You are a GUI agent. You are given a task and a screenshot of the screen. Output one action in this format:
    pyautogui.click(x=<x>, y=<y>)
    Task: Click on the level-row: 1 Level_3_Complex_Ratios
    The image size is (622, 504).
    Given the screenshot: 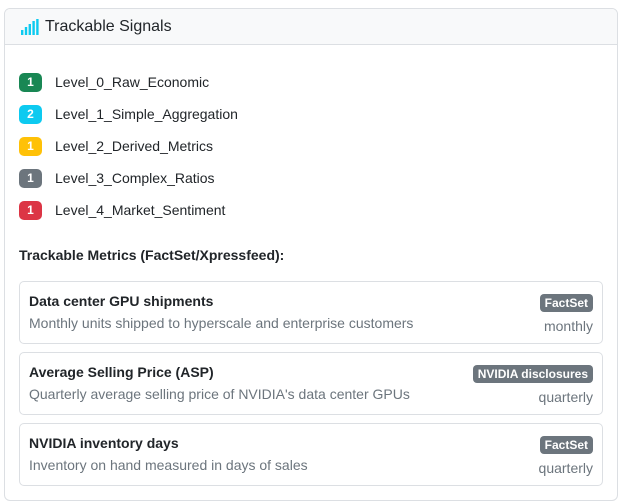 What is the action you would take?
    pyautogui.click(x=311, y=178)
    